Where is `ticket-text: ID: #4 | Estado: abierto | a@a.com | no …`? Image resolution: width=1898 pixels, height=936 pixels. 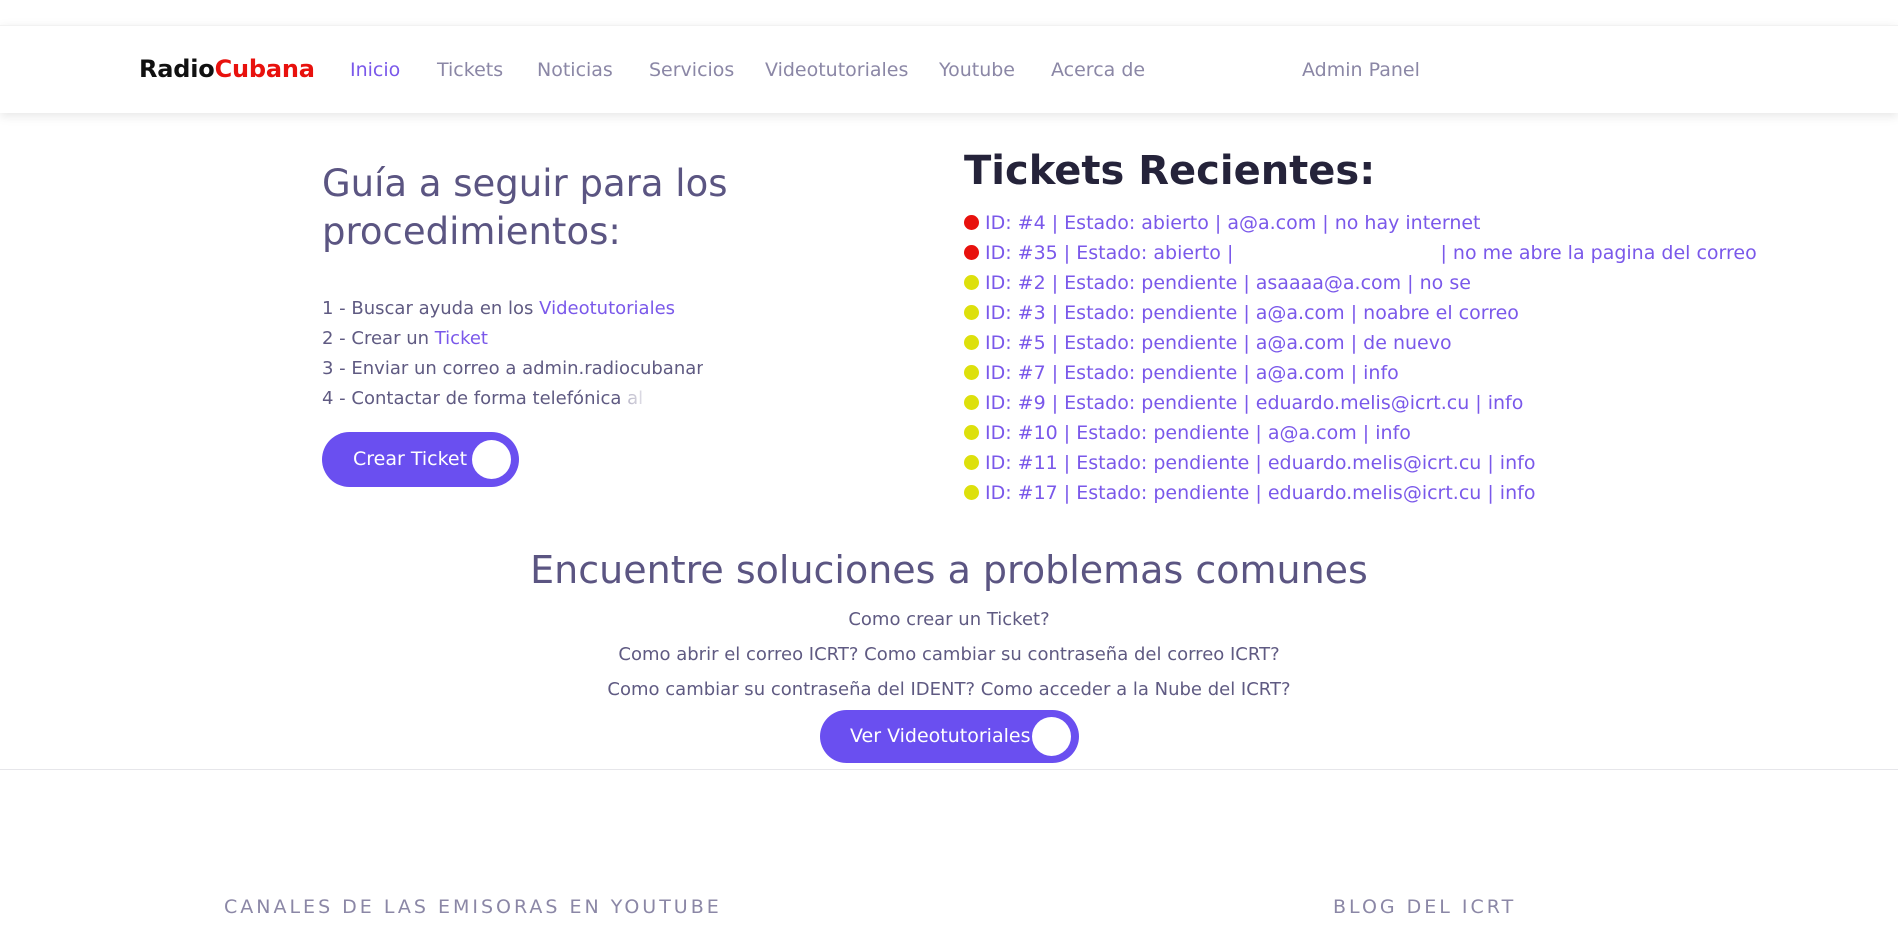
ticket-text: ID: #4 | Estado: abierto | a@a.com | no … is located at coordinates (1233, 223).